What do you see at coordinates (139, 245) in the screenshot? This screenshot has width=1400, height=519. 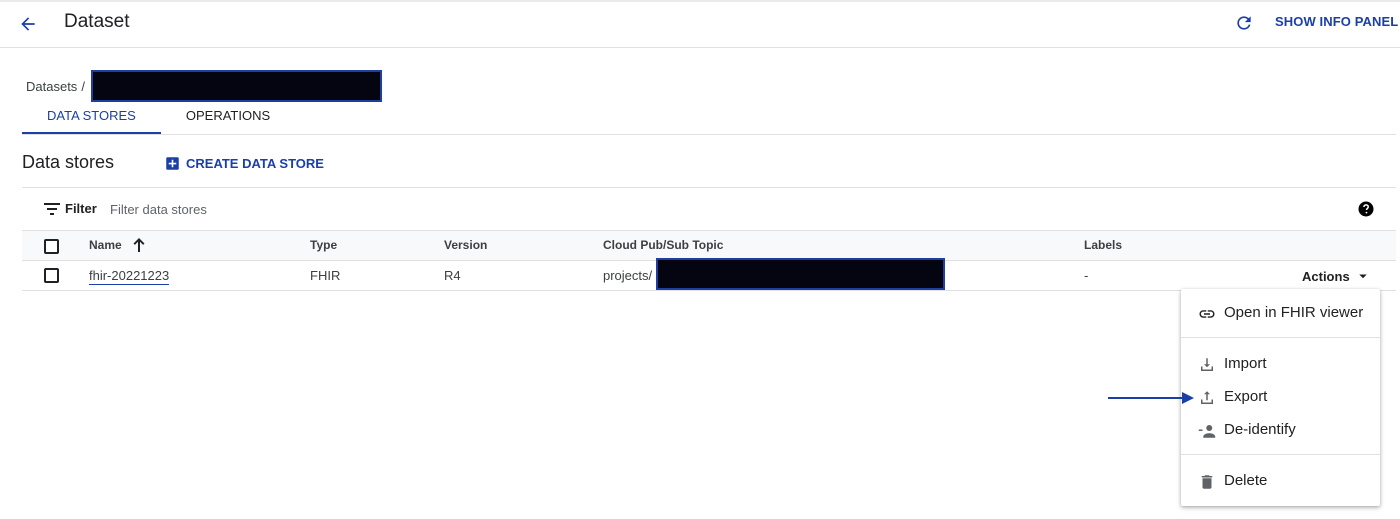 I see `sort-arrow-up-icon` at bounding box center [139, 245].